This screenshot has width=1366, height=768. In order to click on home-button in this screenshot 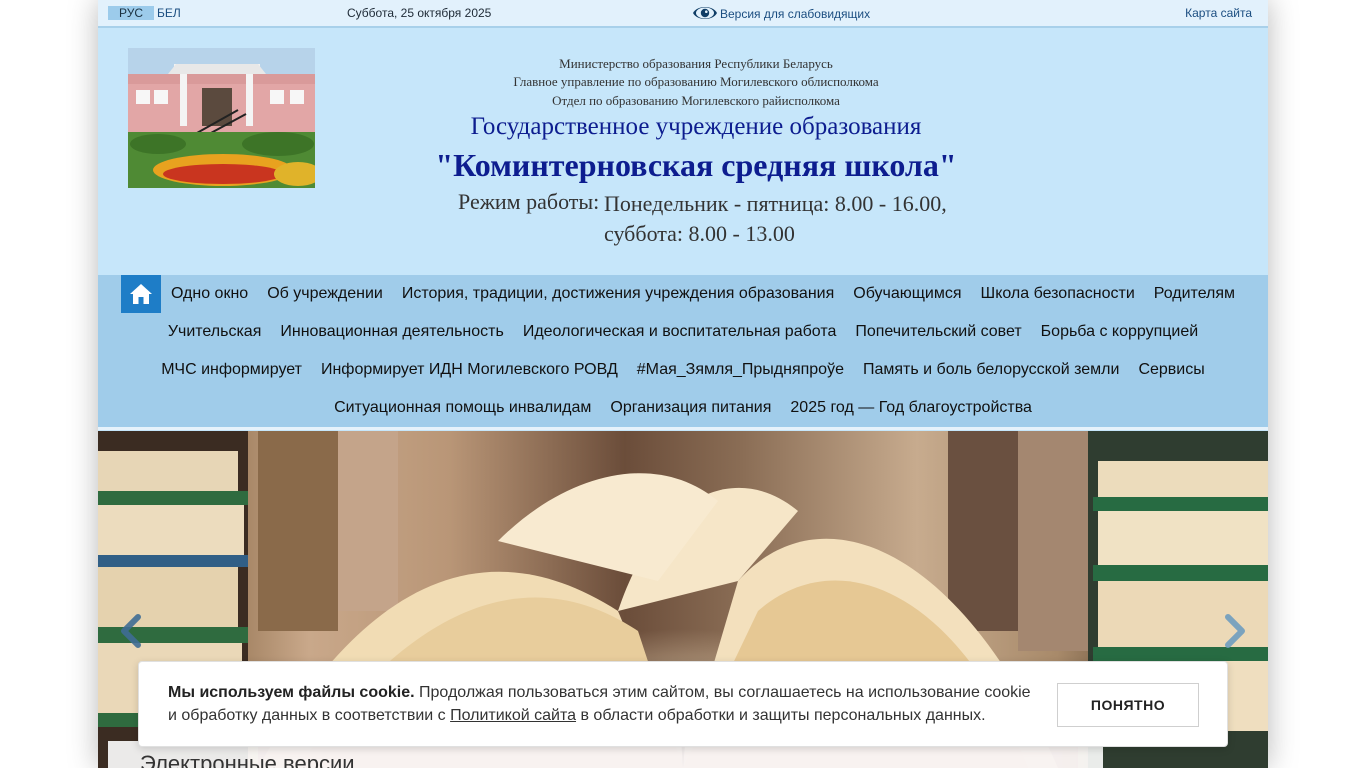, I will do `click(141, 294)`.